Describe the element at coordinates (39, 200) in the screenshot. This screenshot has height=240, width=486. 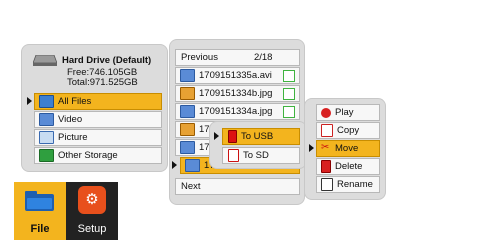
I see `folder-icon` at that location.